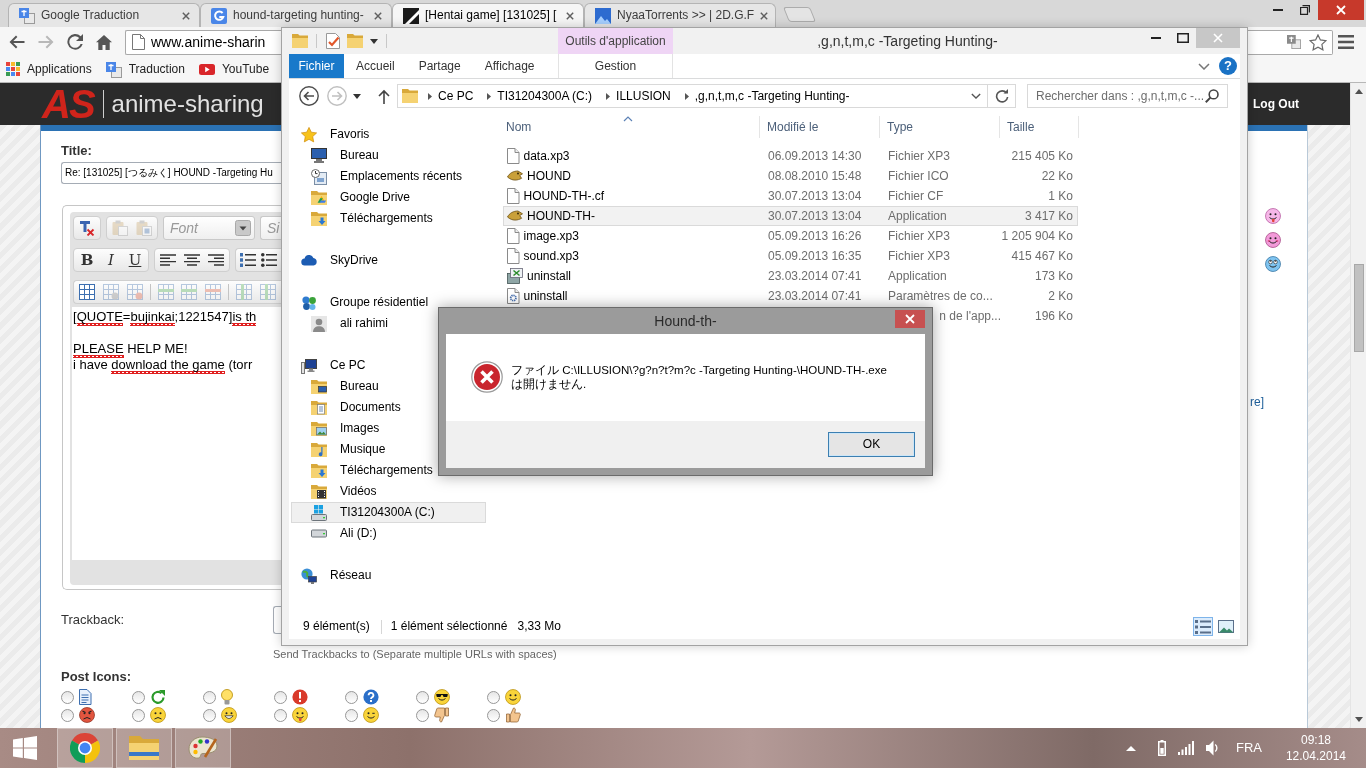  Describe the element at coordinates (1211, 748) in the screenshot. I see `speaker-icon` at that location.